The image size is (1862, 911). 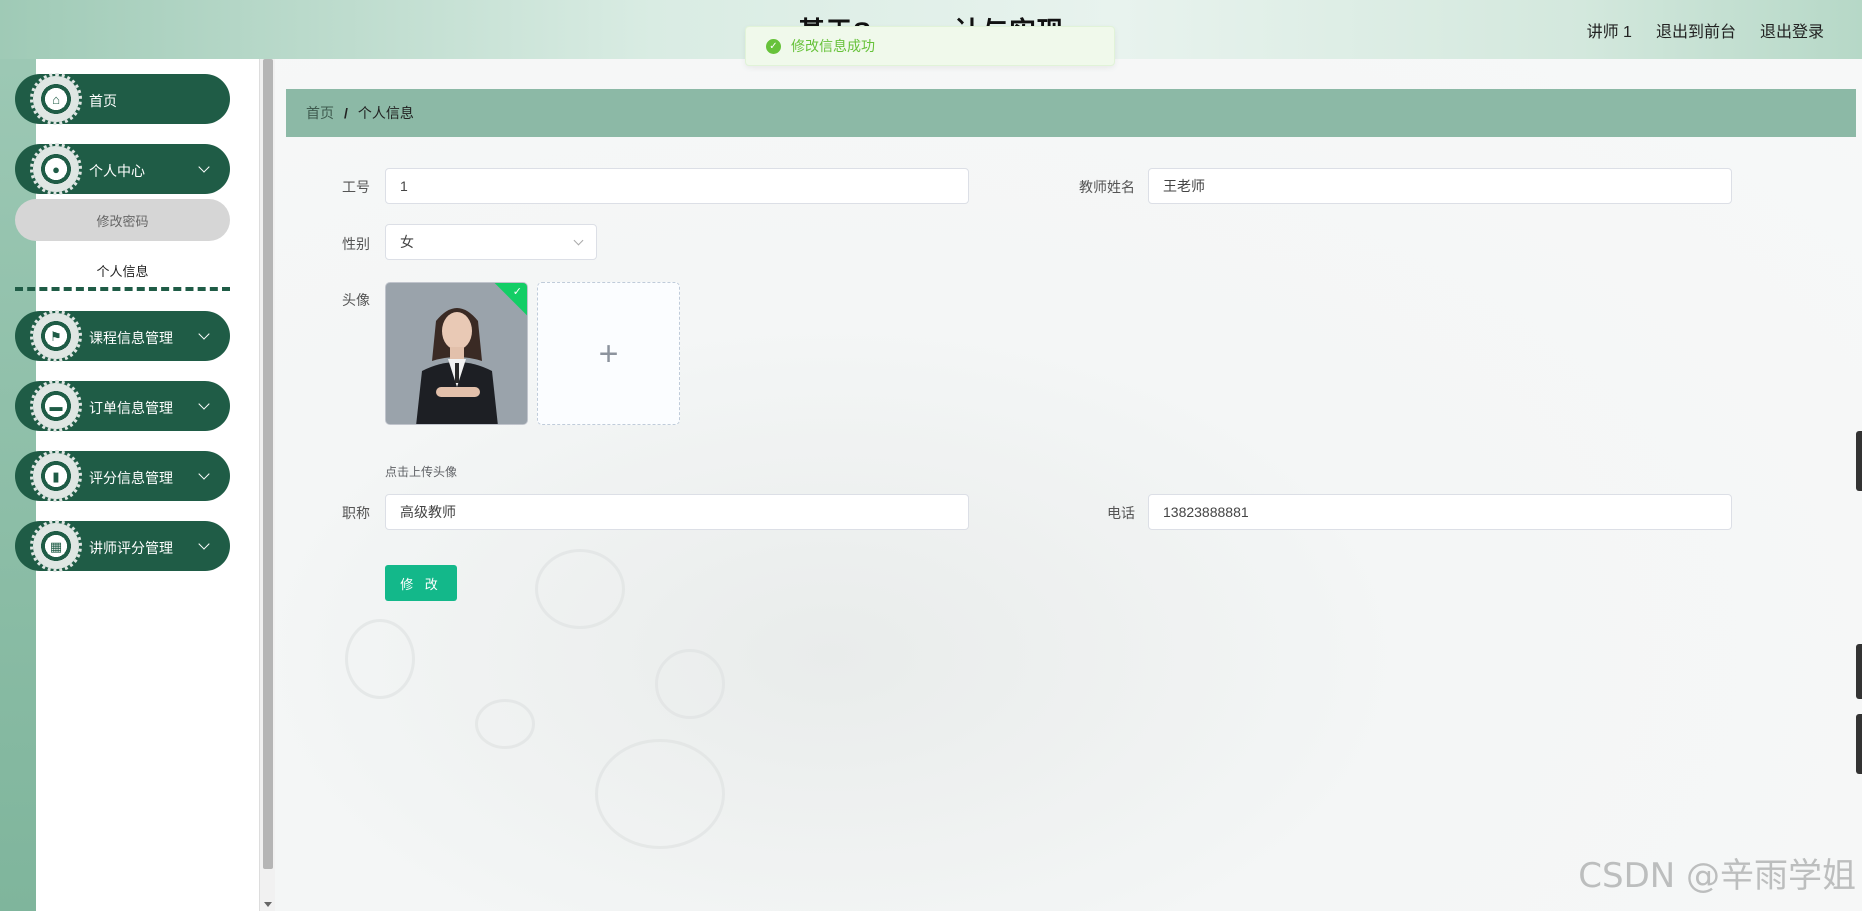 What do you see at coordinates (1440, 512) in the screenshot?
I see `phone-field: 13823888881` at bounding box center [1440, 512].